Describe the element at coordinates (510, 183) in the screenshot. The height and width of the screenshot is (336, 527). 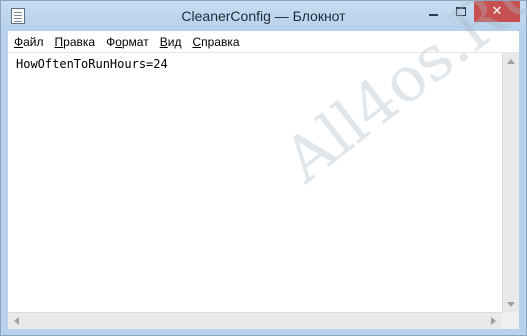
I see `vertical-scrollbar` at that location.